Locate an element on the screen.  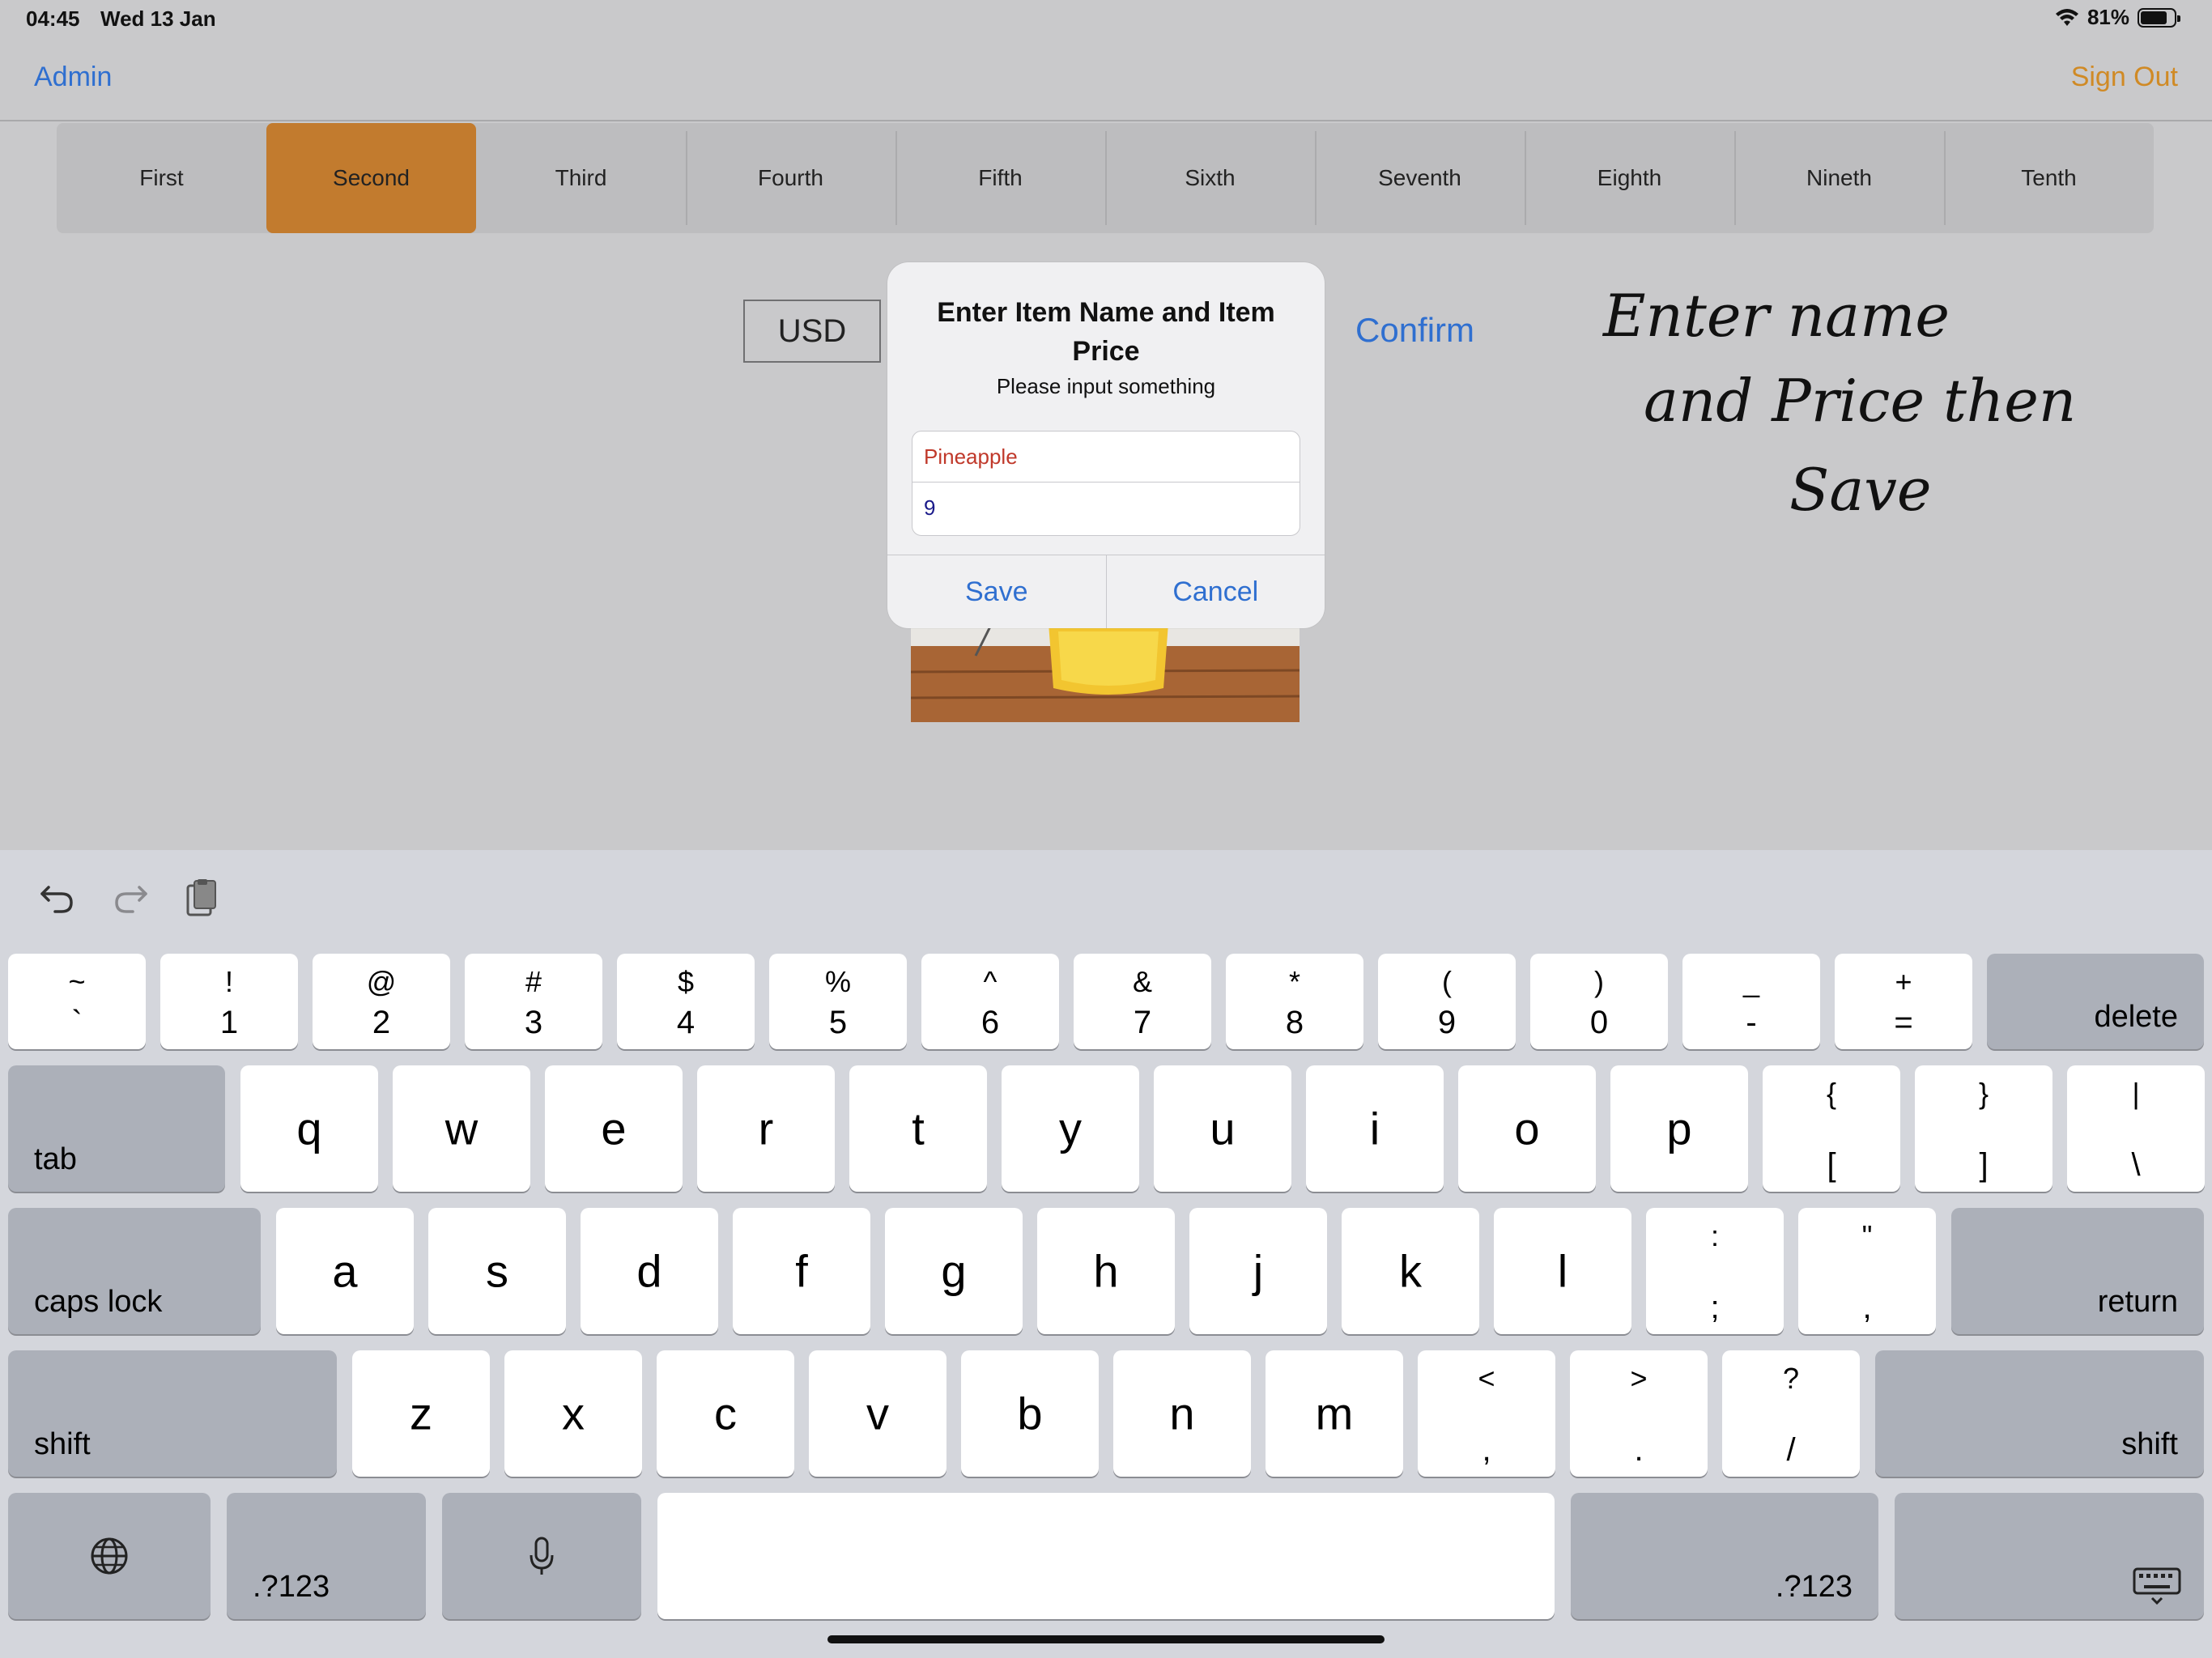
caps-lock-key: caps lock is located at coordinates (135, 1271).